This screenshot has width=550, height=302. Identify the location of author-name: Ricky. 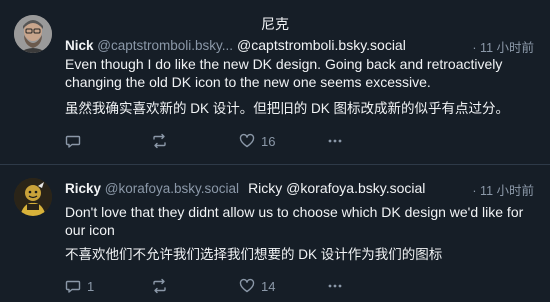
(83, 188).